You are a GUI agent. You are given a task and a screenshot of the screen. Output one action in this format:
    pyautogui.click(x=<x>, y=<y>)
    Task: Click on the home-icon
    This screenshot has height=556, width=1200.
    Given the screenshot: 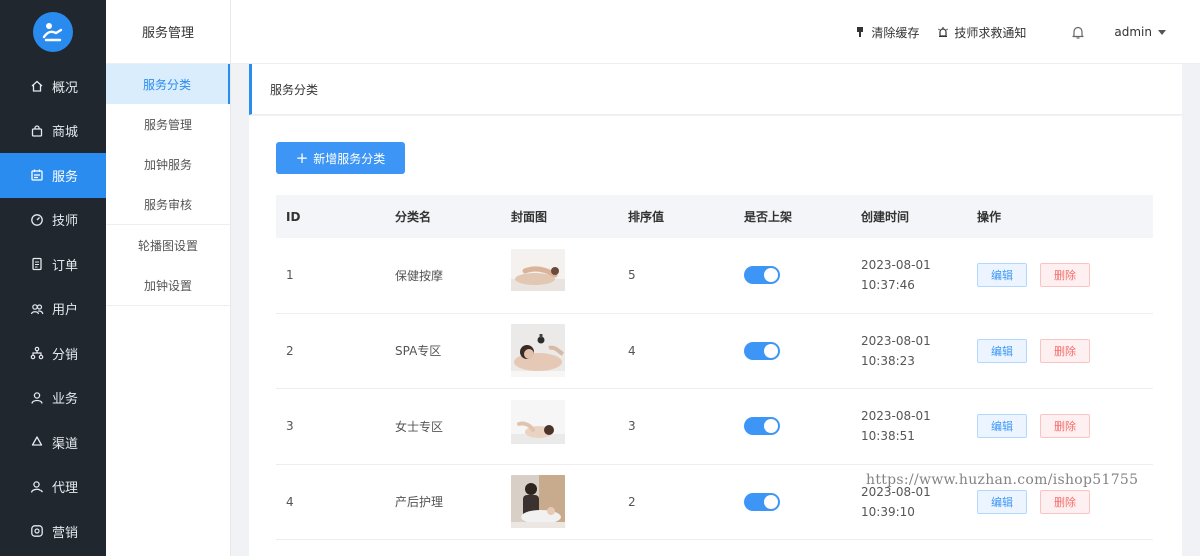 What is the action you would take?
    pyautogui.click(x=37, y=86)
    